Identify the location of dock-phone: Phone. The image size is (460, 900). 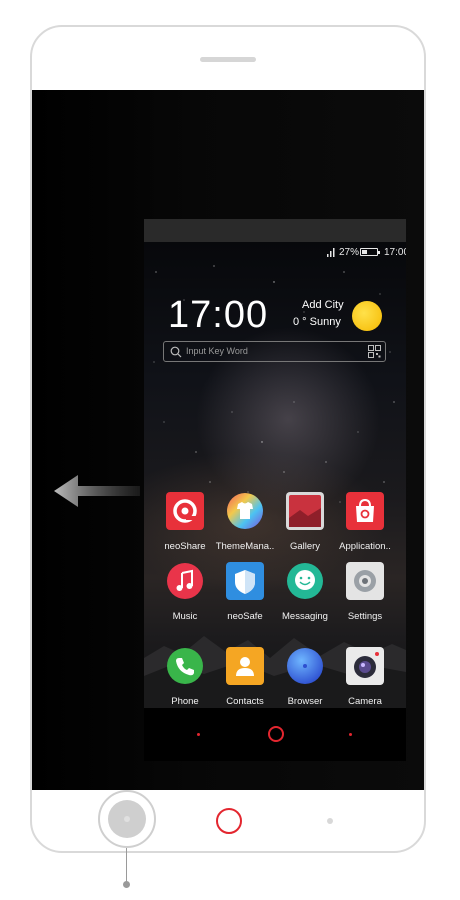
(185, 677).